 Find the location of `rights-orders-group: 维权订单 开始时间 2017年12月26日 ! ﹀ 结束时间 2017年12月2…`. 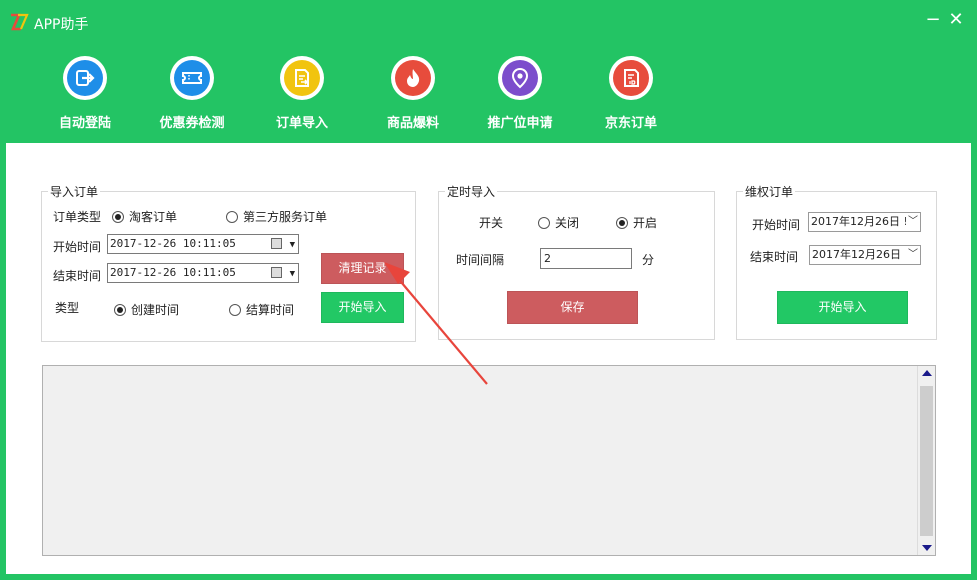

rights-orders-group: 维权订单 开始时间 2017年12月26日 ! ﹀ 结束时间 2017年12月2… is located at coordinates (836, 261).